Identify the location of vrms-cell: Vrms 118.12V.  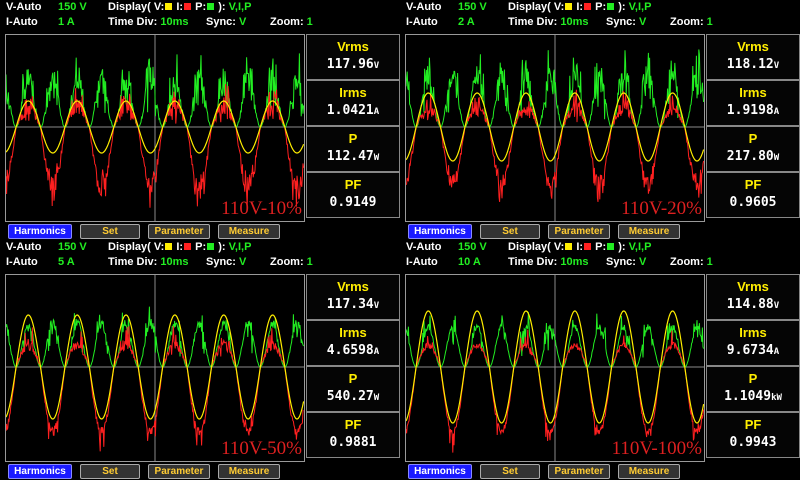
(753, 57).